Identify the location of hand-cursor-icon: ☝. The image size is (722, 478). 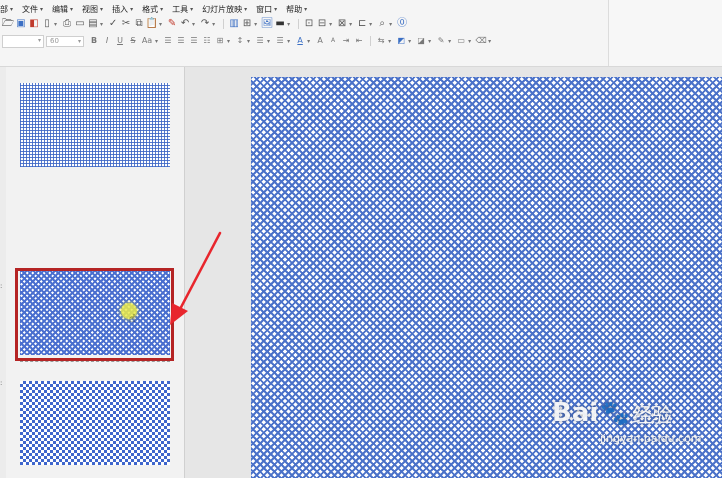
(132, 318).